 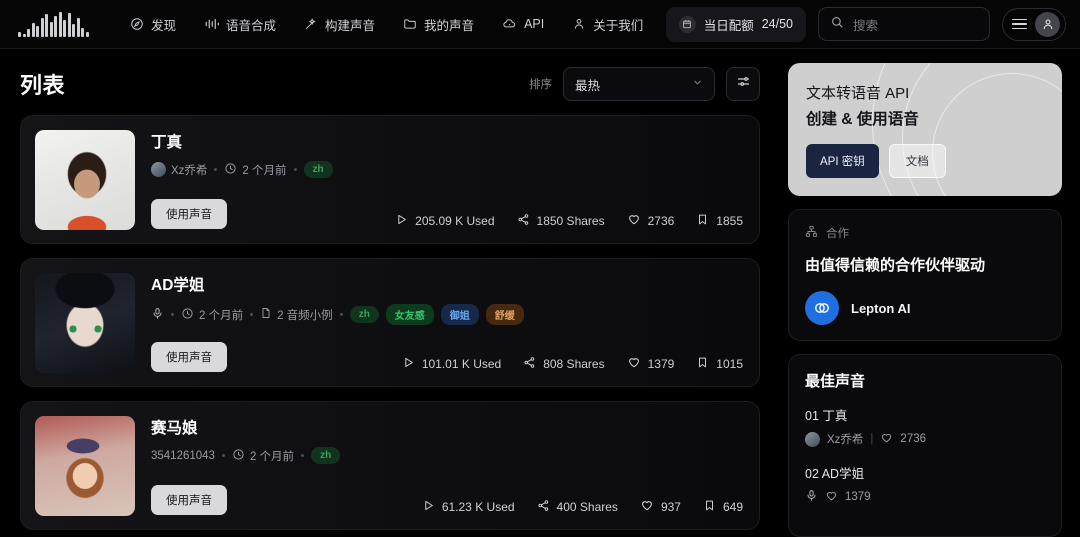 I want to click on compass-icon, so click(x=137, y=24).